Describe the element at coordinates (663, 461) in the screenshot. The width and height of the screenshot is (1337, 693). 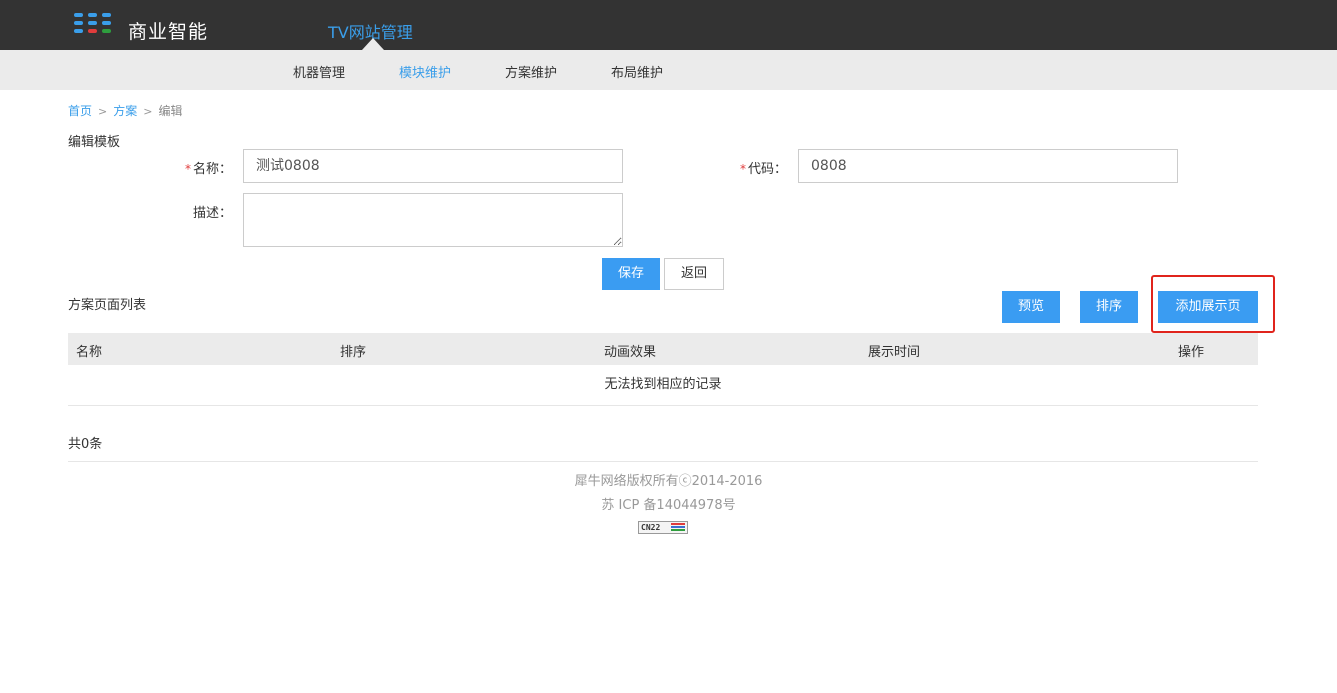
I see `divider` at that location.